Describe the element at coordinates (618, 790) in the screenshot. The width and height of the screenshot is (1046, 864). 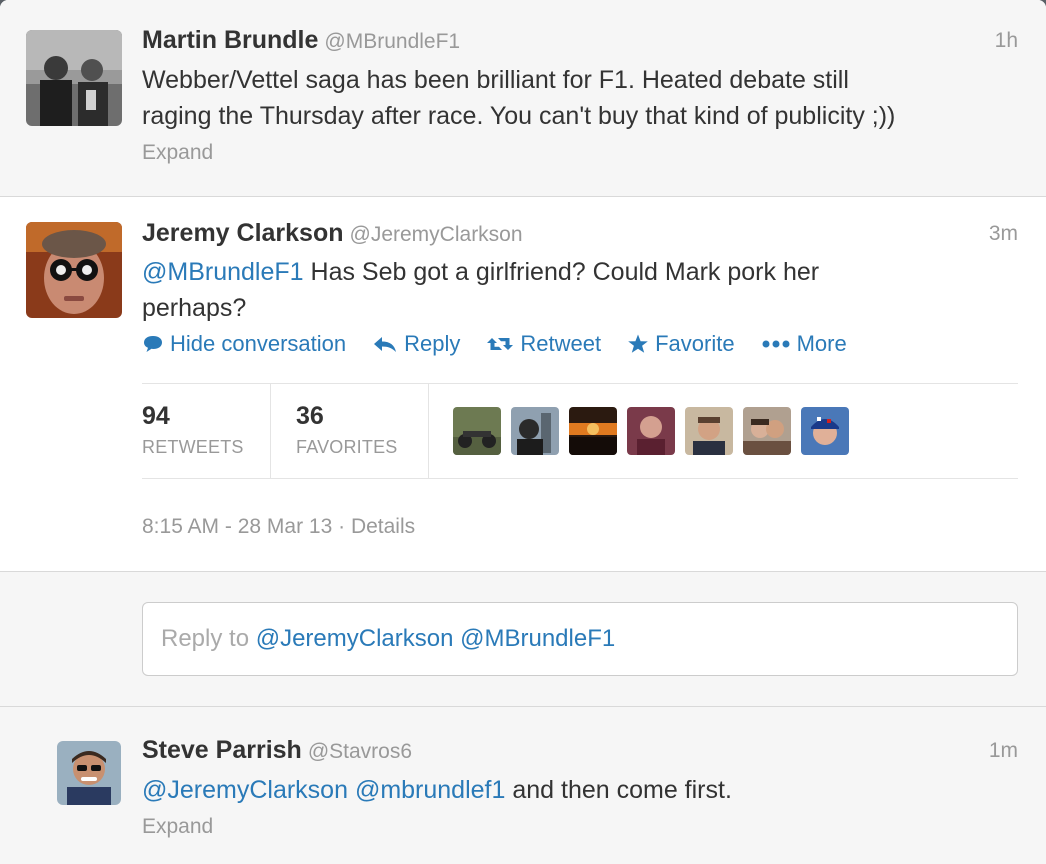
I see `tweet-text-line: and then come first.` at that location.